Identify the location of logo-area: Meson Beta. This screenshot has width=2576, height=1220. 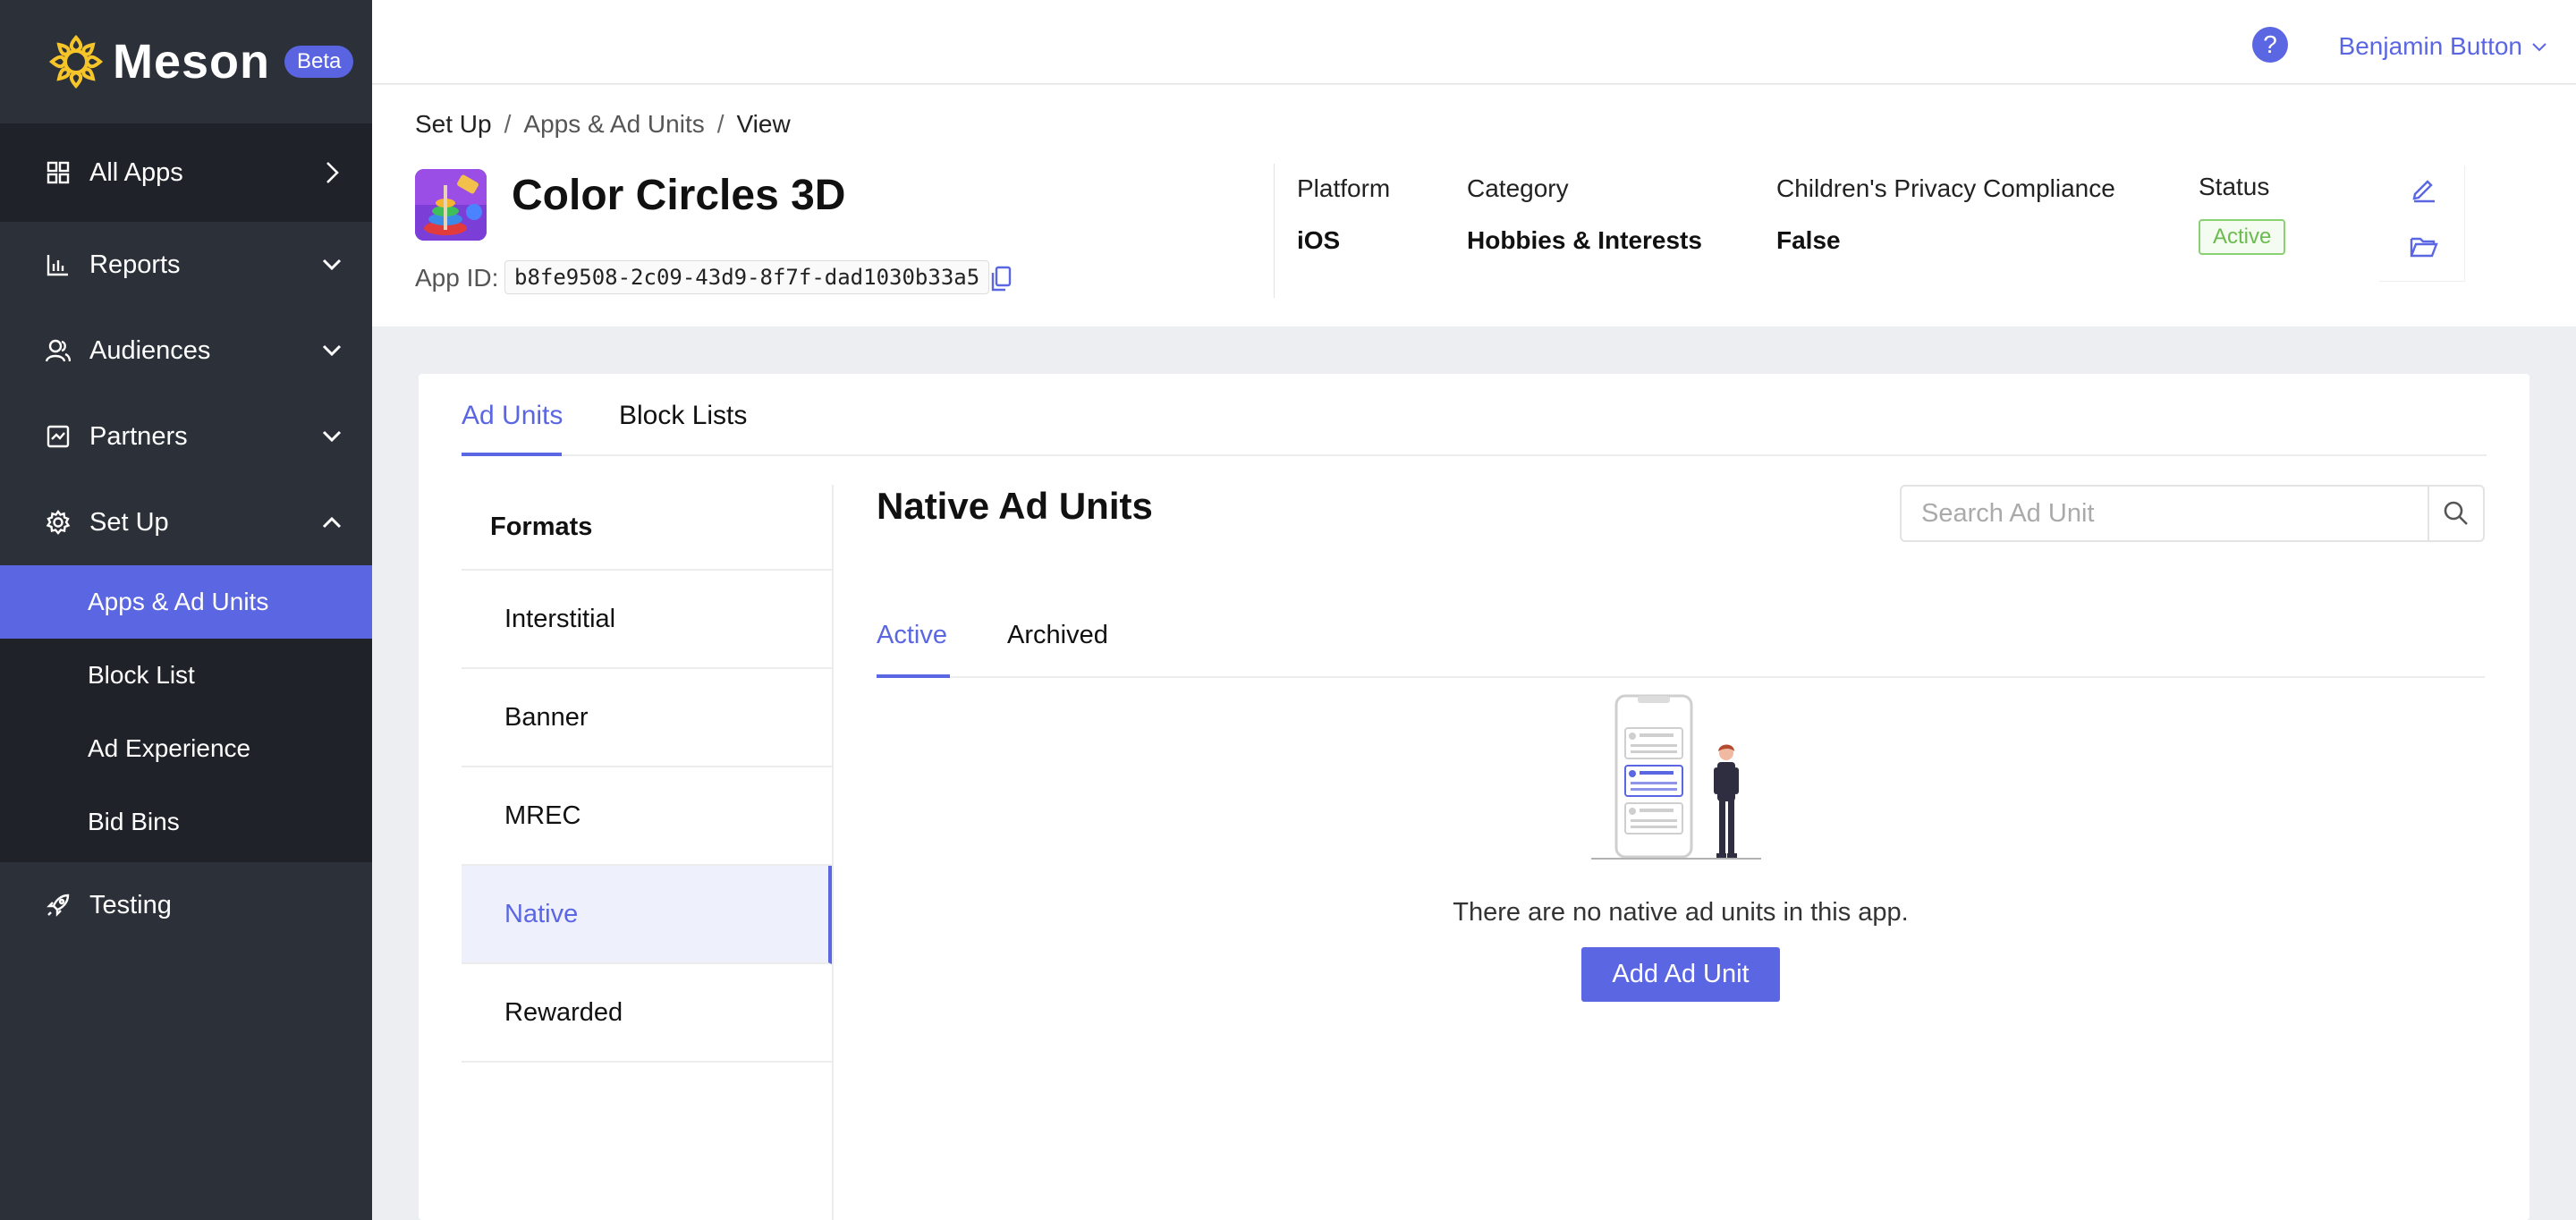
(186, 61).